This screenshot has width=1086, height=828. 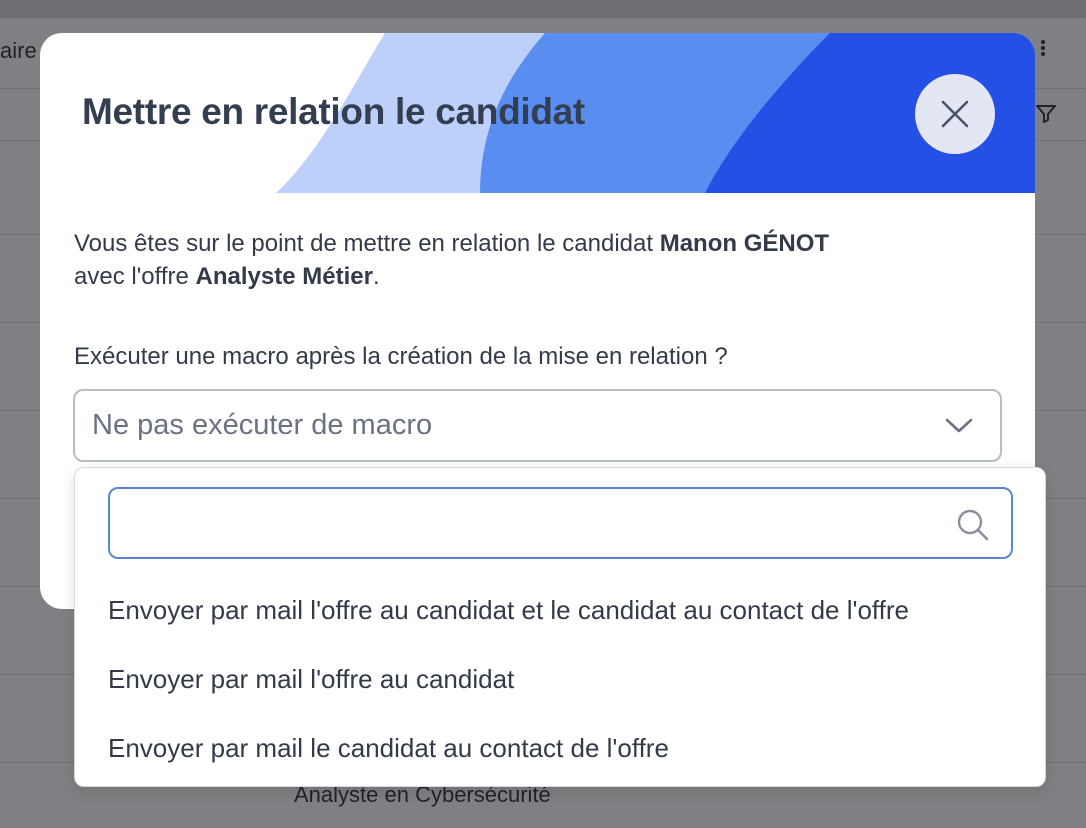 What do you see at coordinates (537, 425) in the screenshot?
I see `macro-select: Ne pas exécuter de macro` at bounding box center [537, 425].